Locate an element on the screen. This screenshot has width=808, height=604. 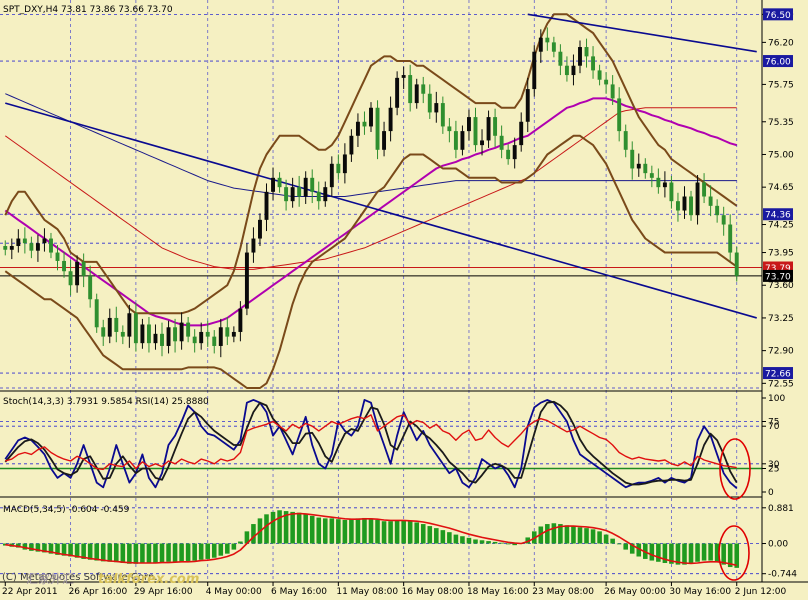
stoch-tick-label: 25 is located at coordinates (773, 470).